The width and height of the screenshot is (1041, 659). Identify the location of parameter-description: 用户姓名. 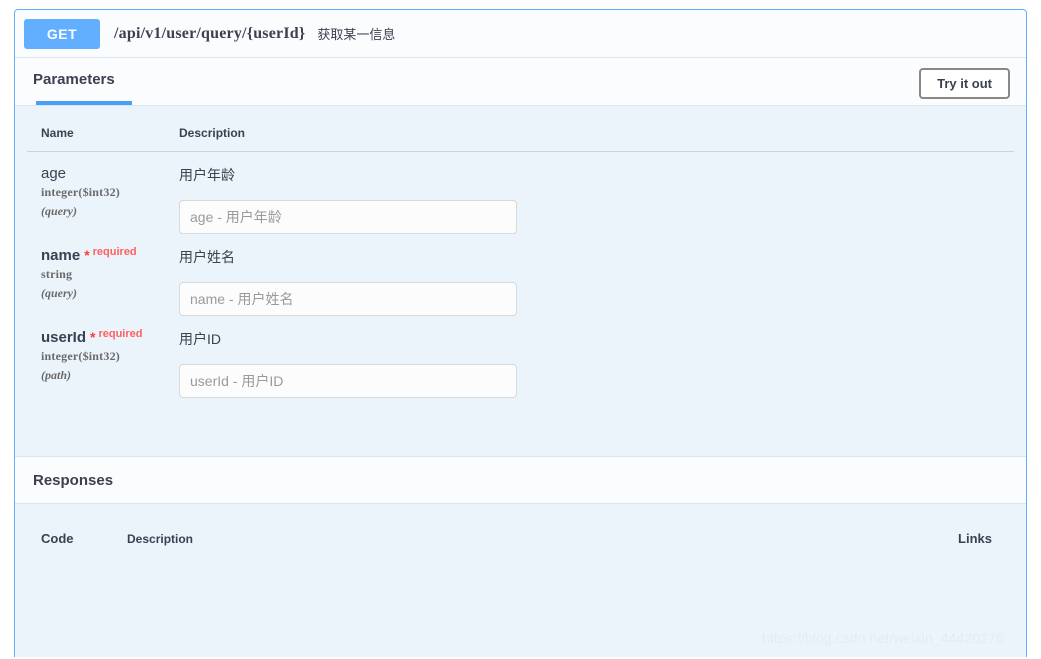
(207, 257).